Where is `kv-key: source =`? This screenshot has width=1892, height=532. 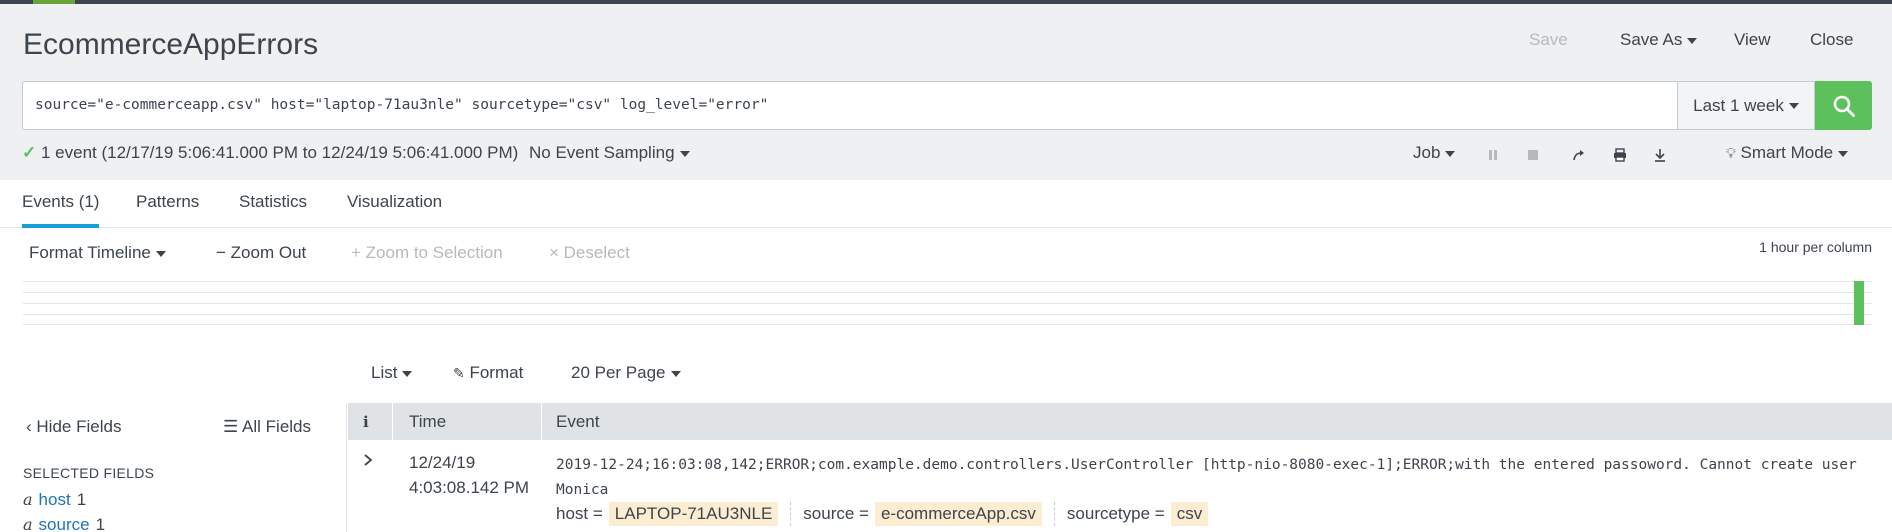
kv-key: source = is located at coordinates (836, 513).